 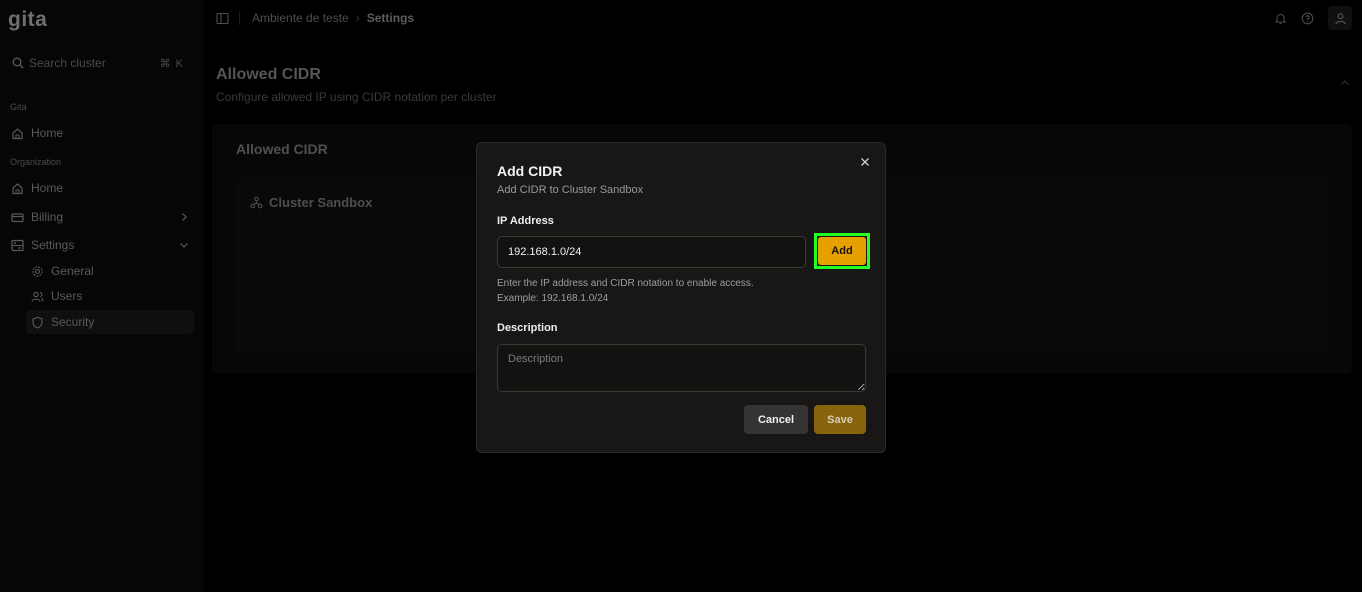 I want to click on top-actions, so click(x=1313, y=18).